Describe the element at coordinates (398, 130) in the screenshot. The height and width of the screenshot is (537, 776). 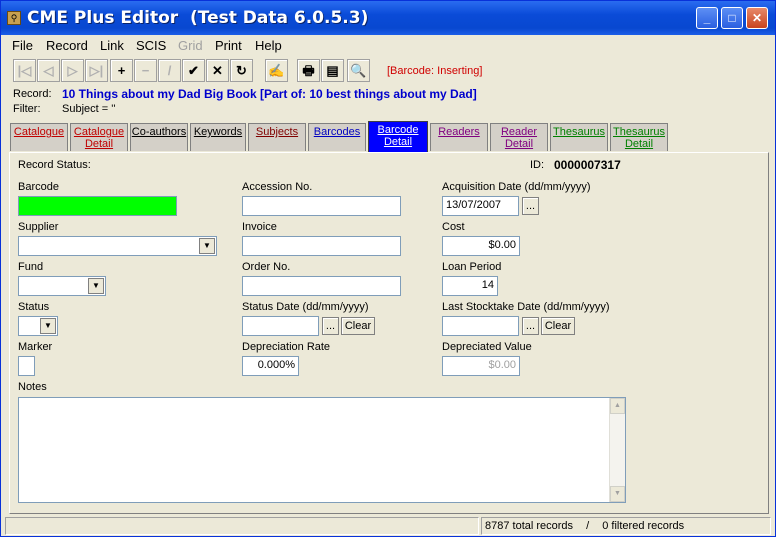
I see `tab-label: Barcode` at that location.